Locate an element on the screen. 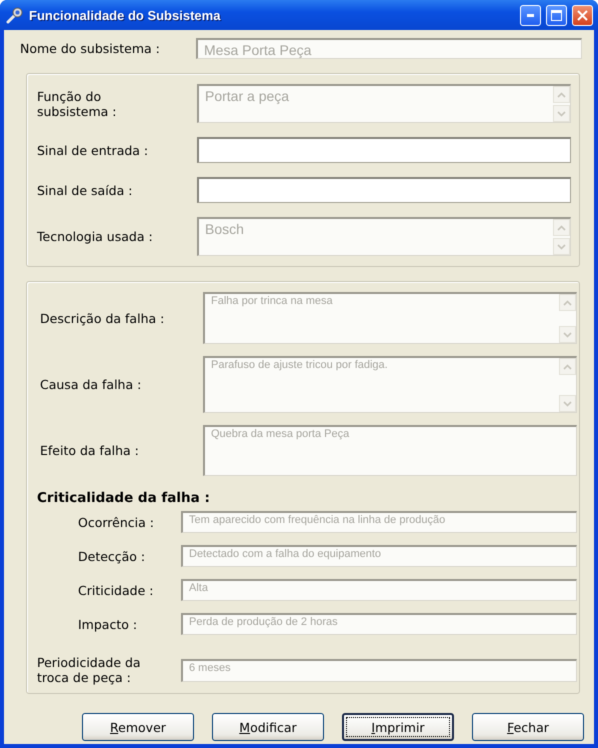  field-label: Tecnologia usada : is located at coordinates (95, 236).